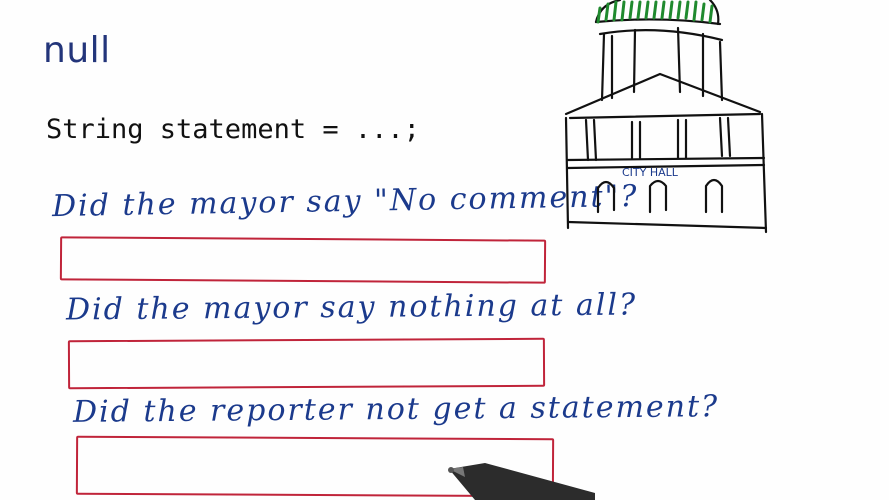 The image size is (889, 500). I want to click on city-hall-icon: CITY HALL, so click(666, 117).